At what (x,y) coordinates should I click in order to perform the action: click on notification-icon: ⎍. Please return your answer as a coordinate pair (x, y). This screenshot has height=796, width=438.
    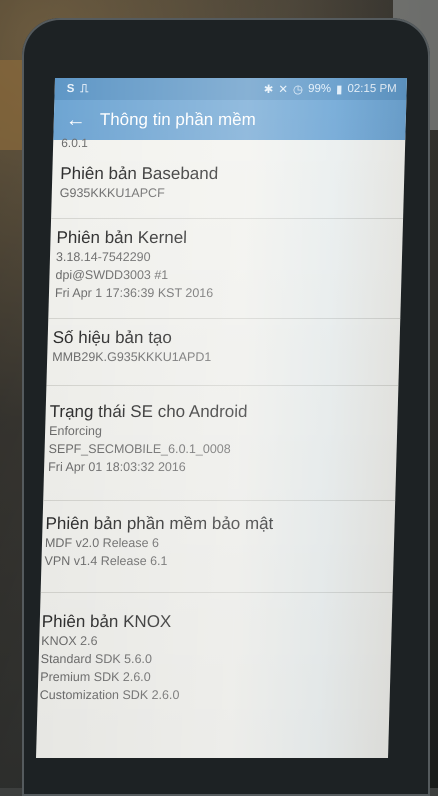
    Looking at the image, I should click on (84, 88).